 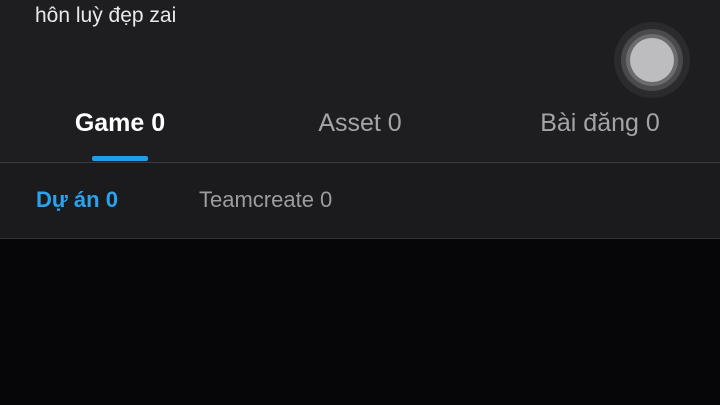 I want to click on assistive-touch-core, so click(x=652, y=60).